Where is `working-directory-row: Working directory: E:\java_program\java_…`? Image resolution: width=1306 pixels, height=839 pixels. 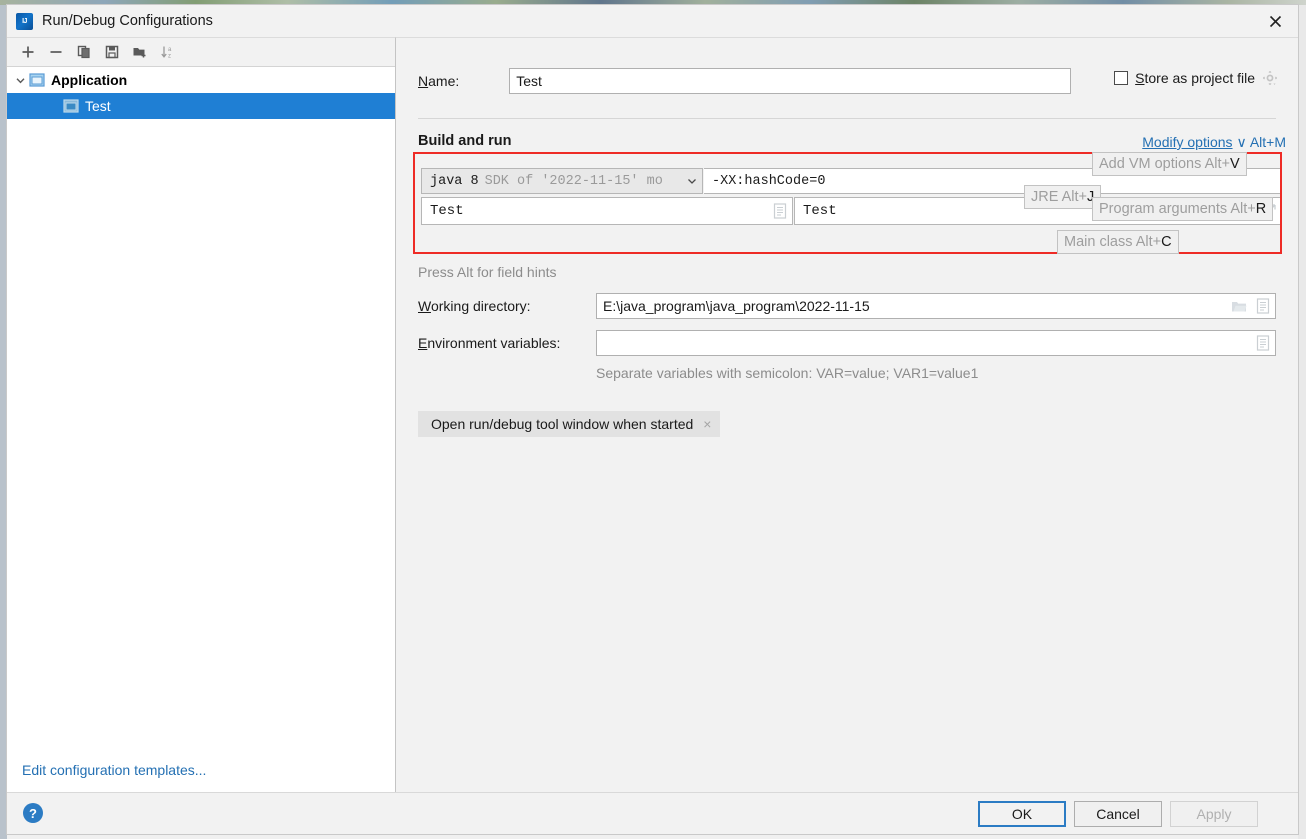
working-directory-row: Working directory: E:\java_program\java_… is located at coordinates (847, 306).